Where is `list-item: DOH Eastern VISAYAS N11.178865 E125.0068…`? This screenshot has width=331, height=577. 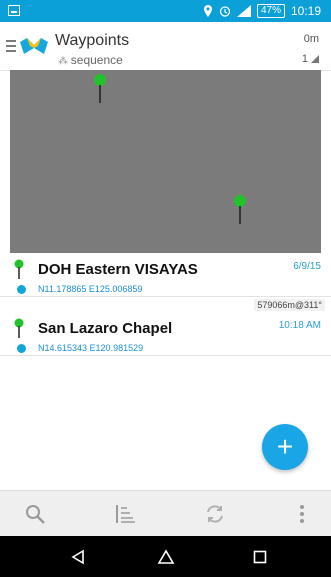 list-item: DOH Eastern VISAYAS N11.178865 E125.0068… is located at coordinates (165, 275).